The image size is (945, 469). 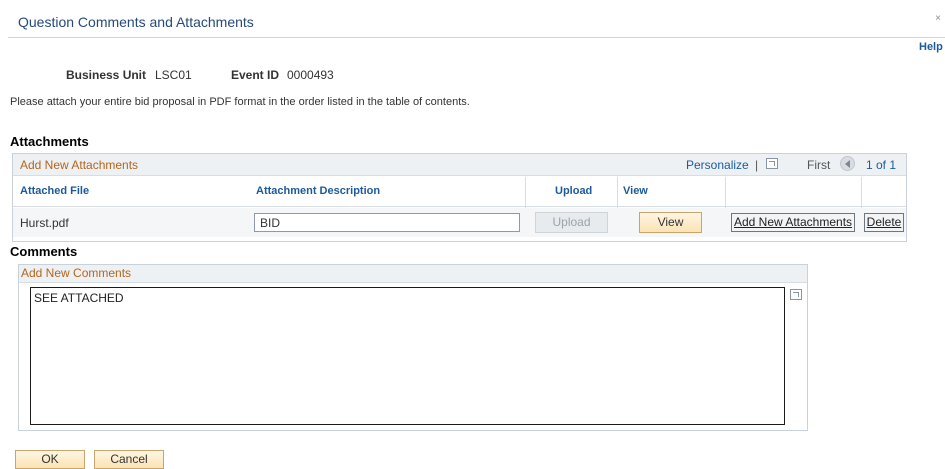 What do you see at coordinates (938, 19) in the screenshot?
I see `close-icon: ×` at bounding box center [938, 19].